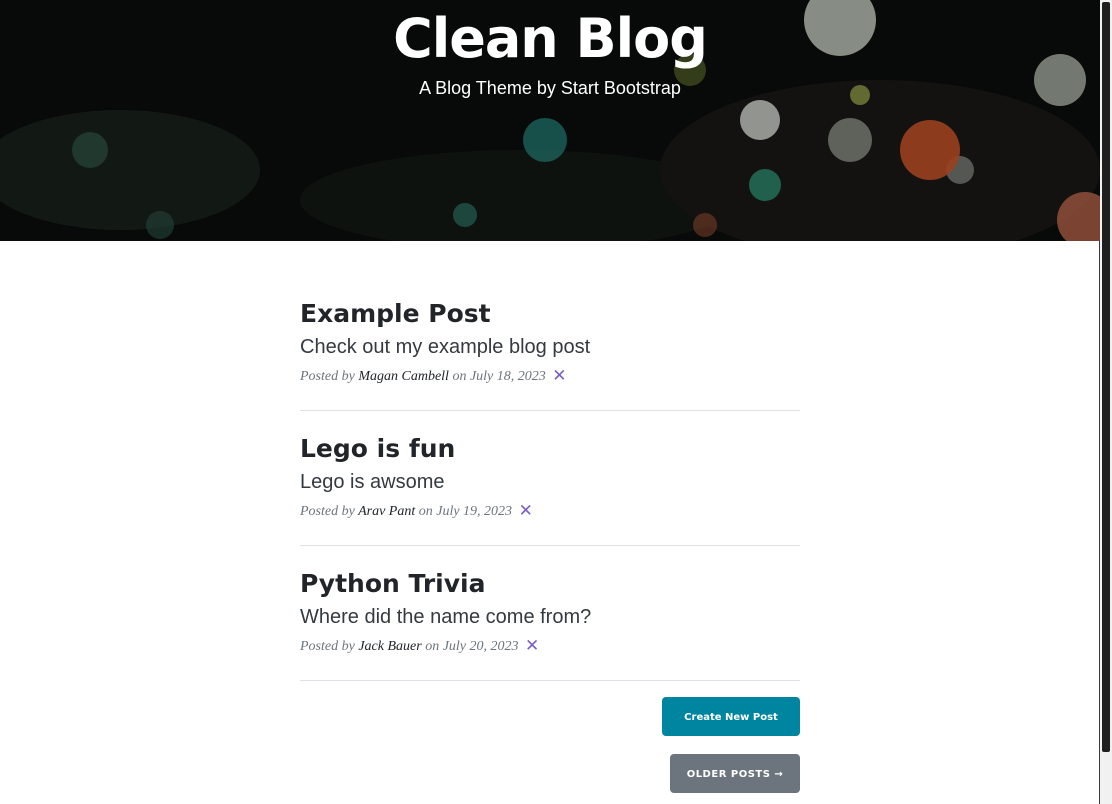  I want to click on post-date: July 20, 2023, so click(480, 646).